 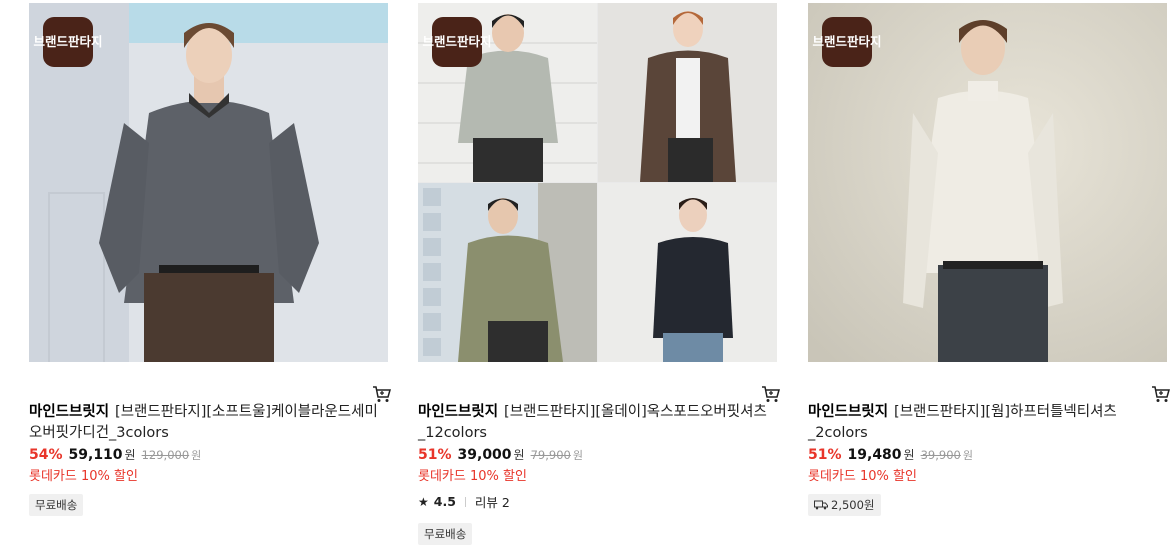 What do you see at coordinates (209, 454) in the screenshot?
I see `price-row: 54% 59,110 원 129,000 원` at bounding box center [209, 454].